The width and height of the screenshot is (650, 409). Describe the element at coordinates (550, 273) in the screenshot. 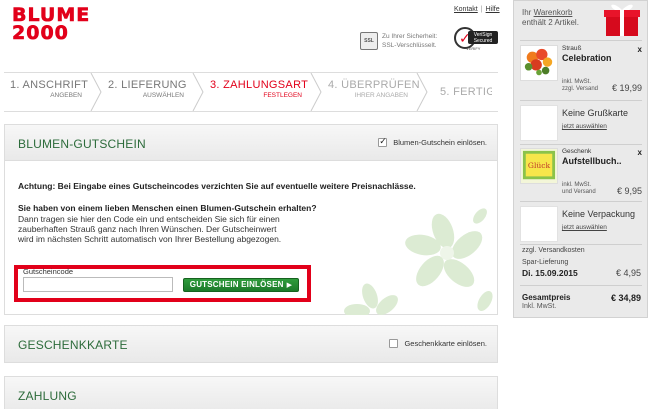

I see `shipping-date: Di. 15.09.2015` at that location.